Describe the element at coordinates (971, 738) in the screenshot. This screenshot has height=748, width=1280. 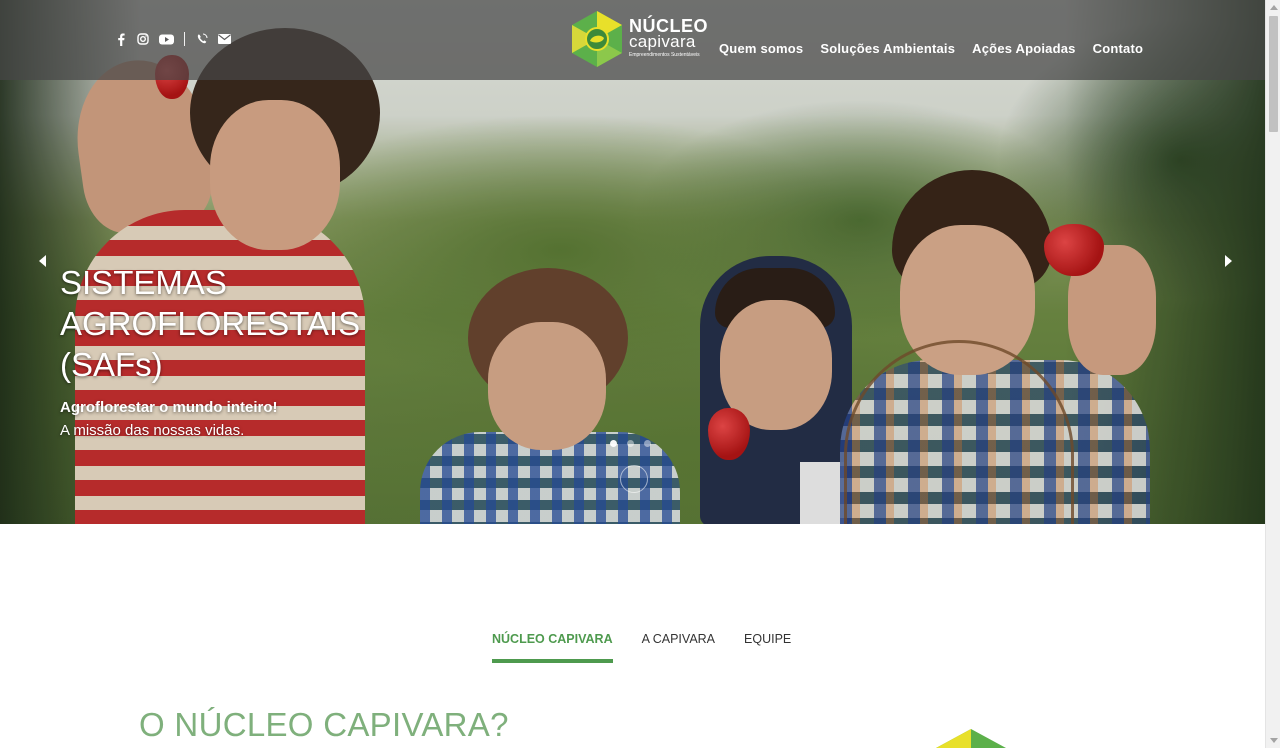
I see `hexagon-logo-partial-icon` at that location.